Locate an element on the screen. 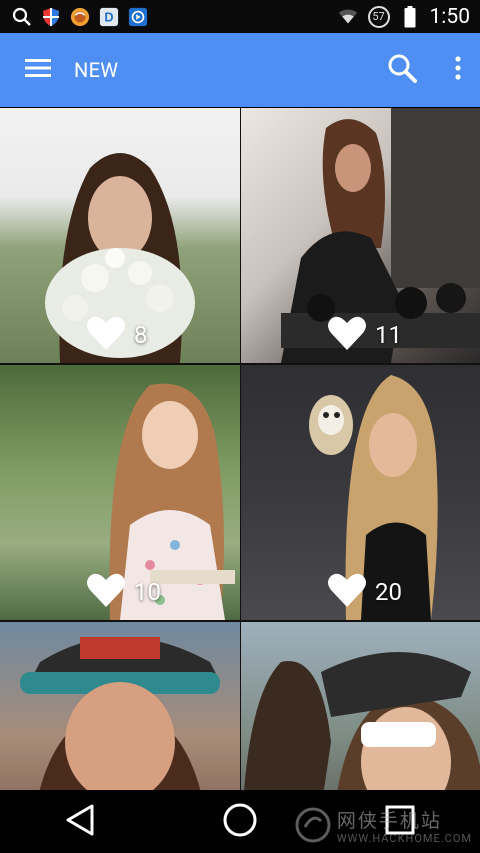 The height and width of the screenshot is (853, 480). app-bar: NEW is located at coordinates (240, 70).